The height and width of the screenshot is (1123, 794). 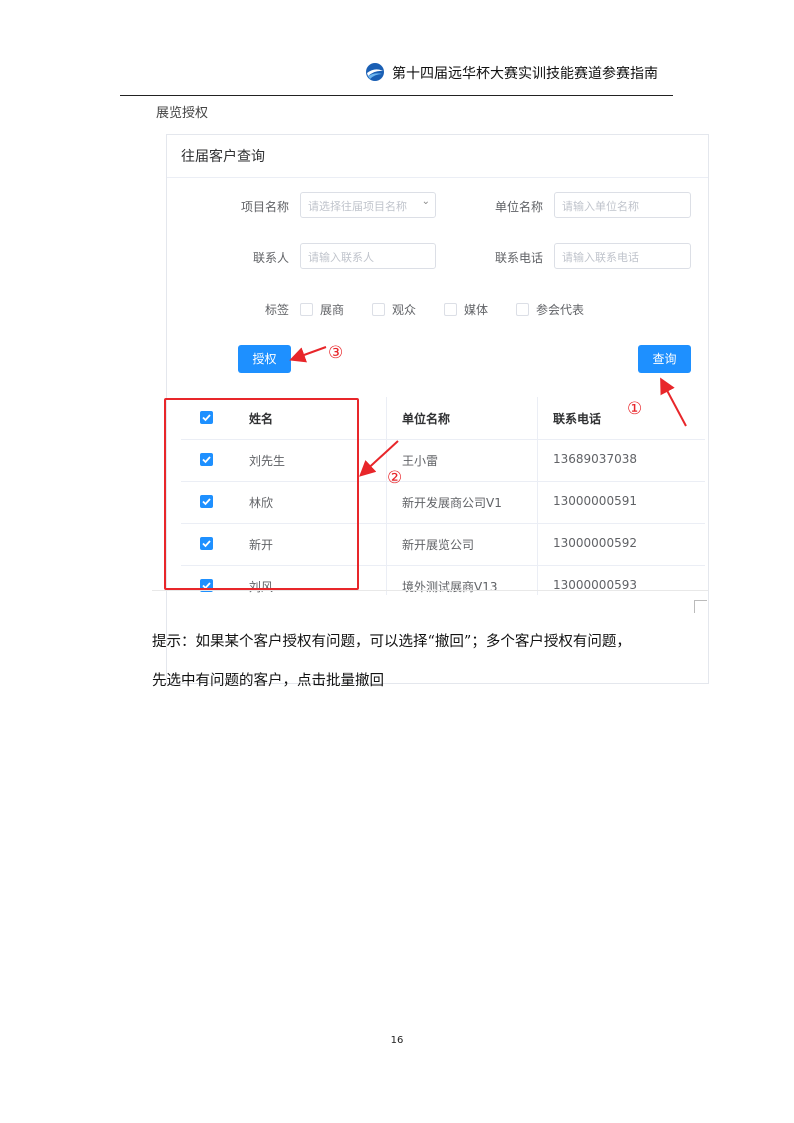 I want to click on logo-icon, so click(x=375, y=72).